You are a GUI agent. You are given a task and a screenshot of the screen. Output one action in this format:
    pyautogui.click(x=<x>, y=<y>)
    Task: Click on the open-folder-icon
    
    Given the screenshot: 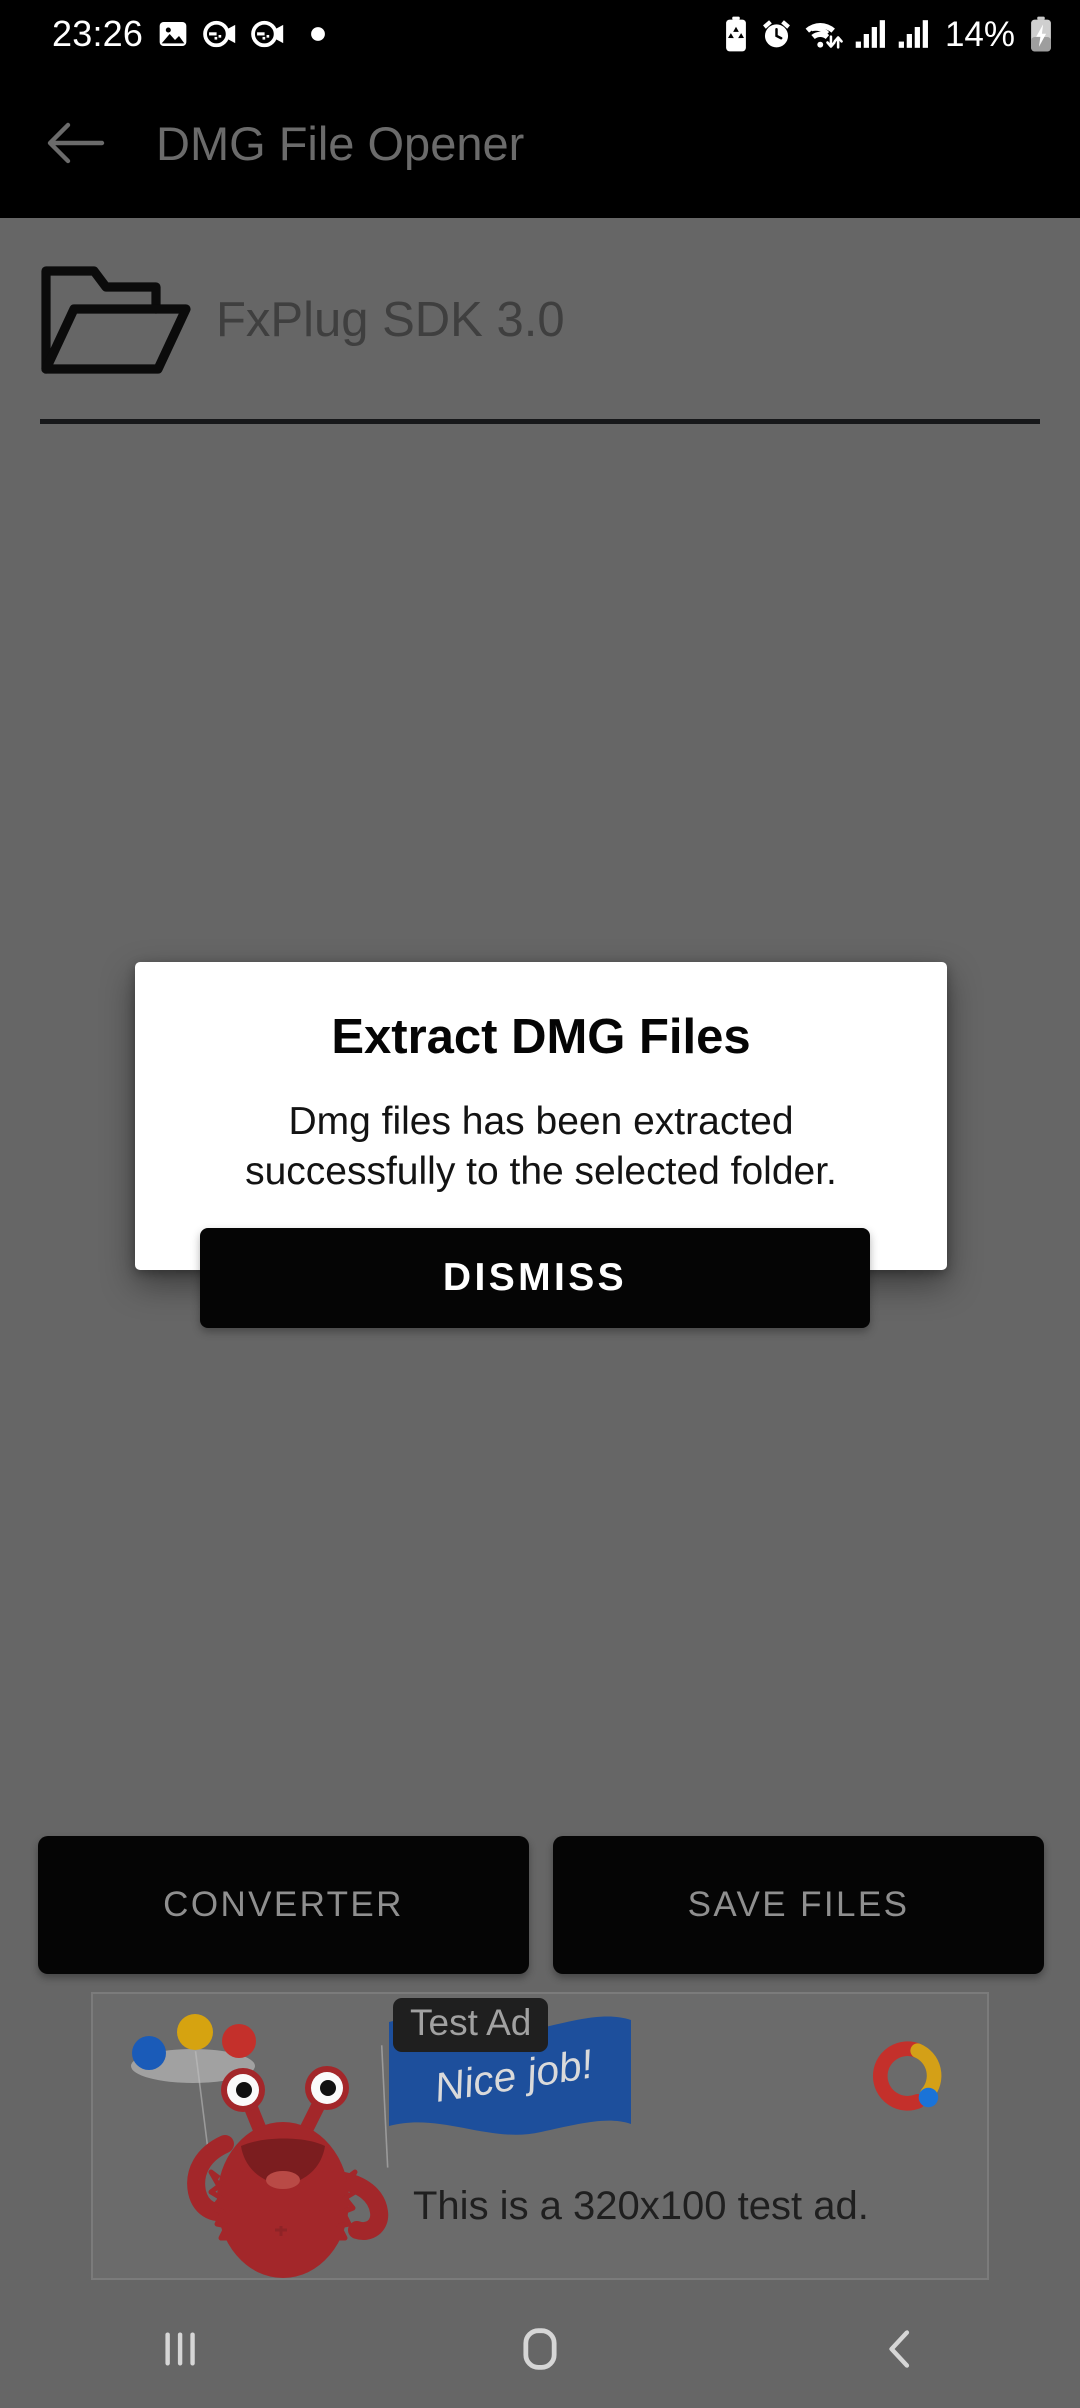 What is the action you would take?
    pyautogui.click(x=116, y=320)
    